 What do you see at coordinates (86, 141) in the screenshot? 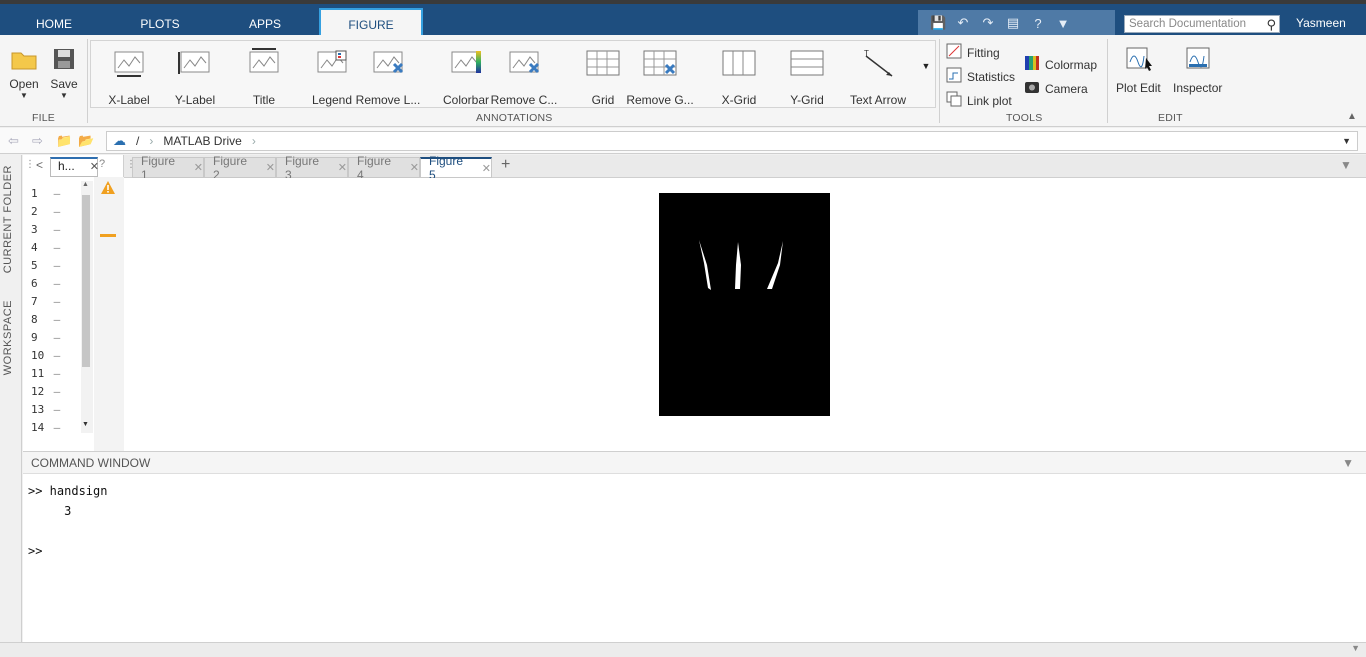
I see `browse-folder-icon: 📂` at bounding box center [86, 141].